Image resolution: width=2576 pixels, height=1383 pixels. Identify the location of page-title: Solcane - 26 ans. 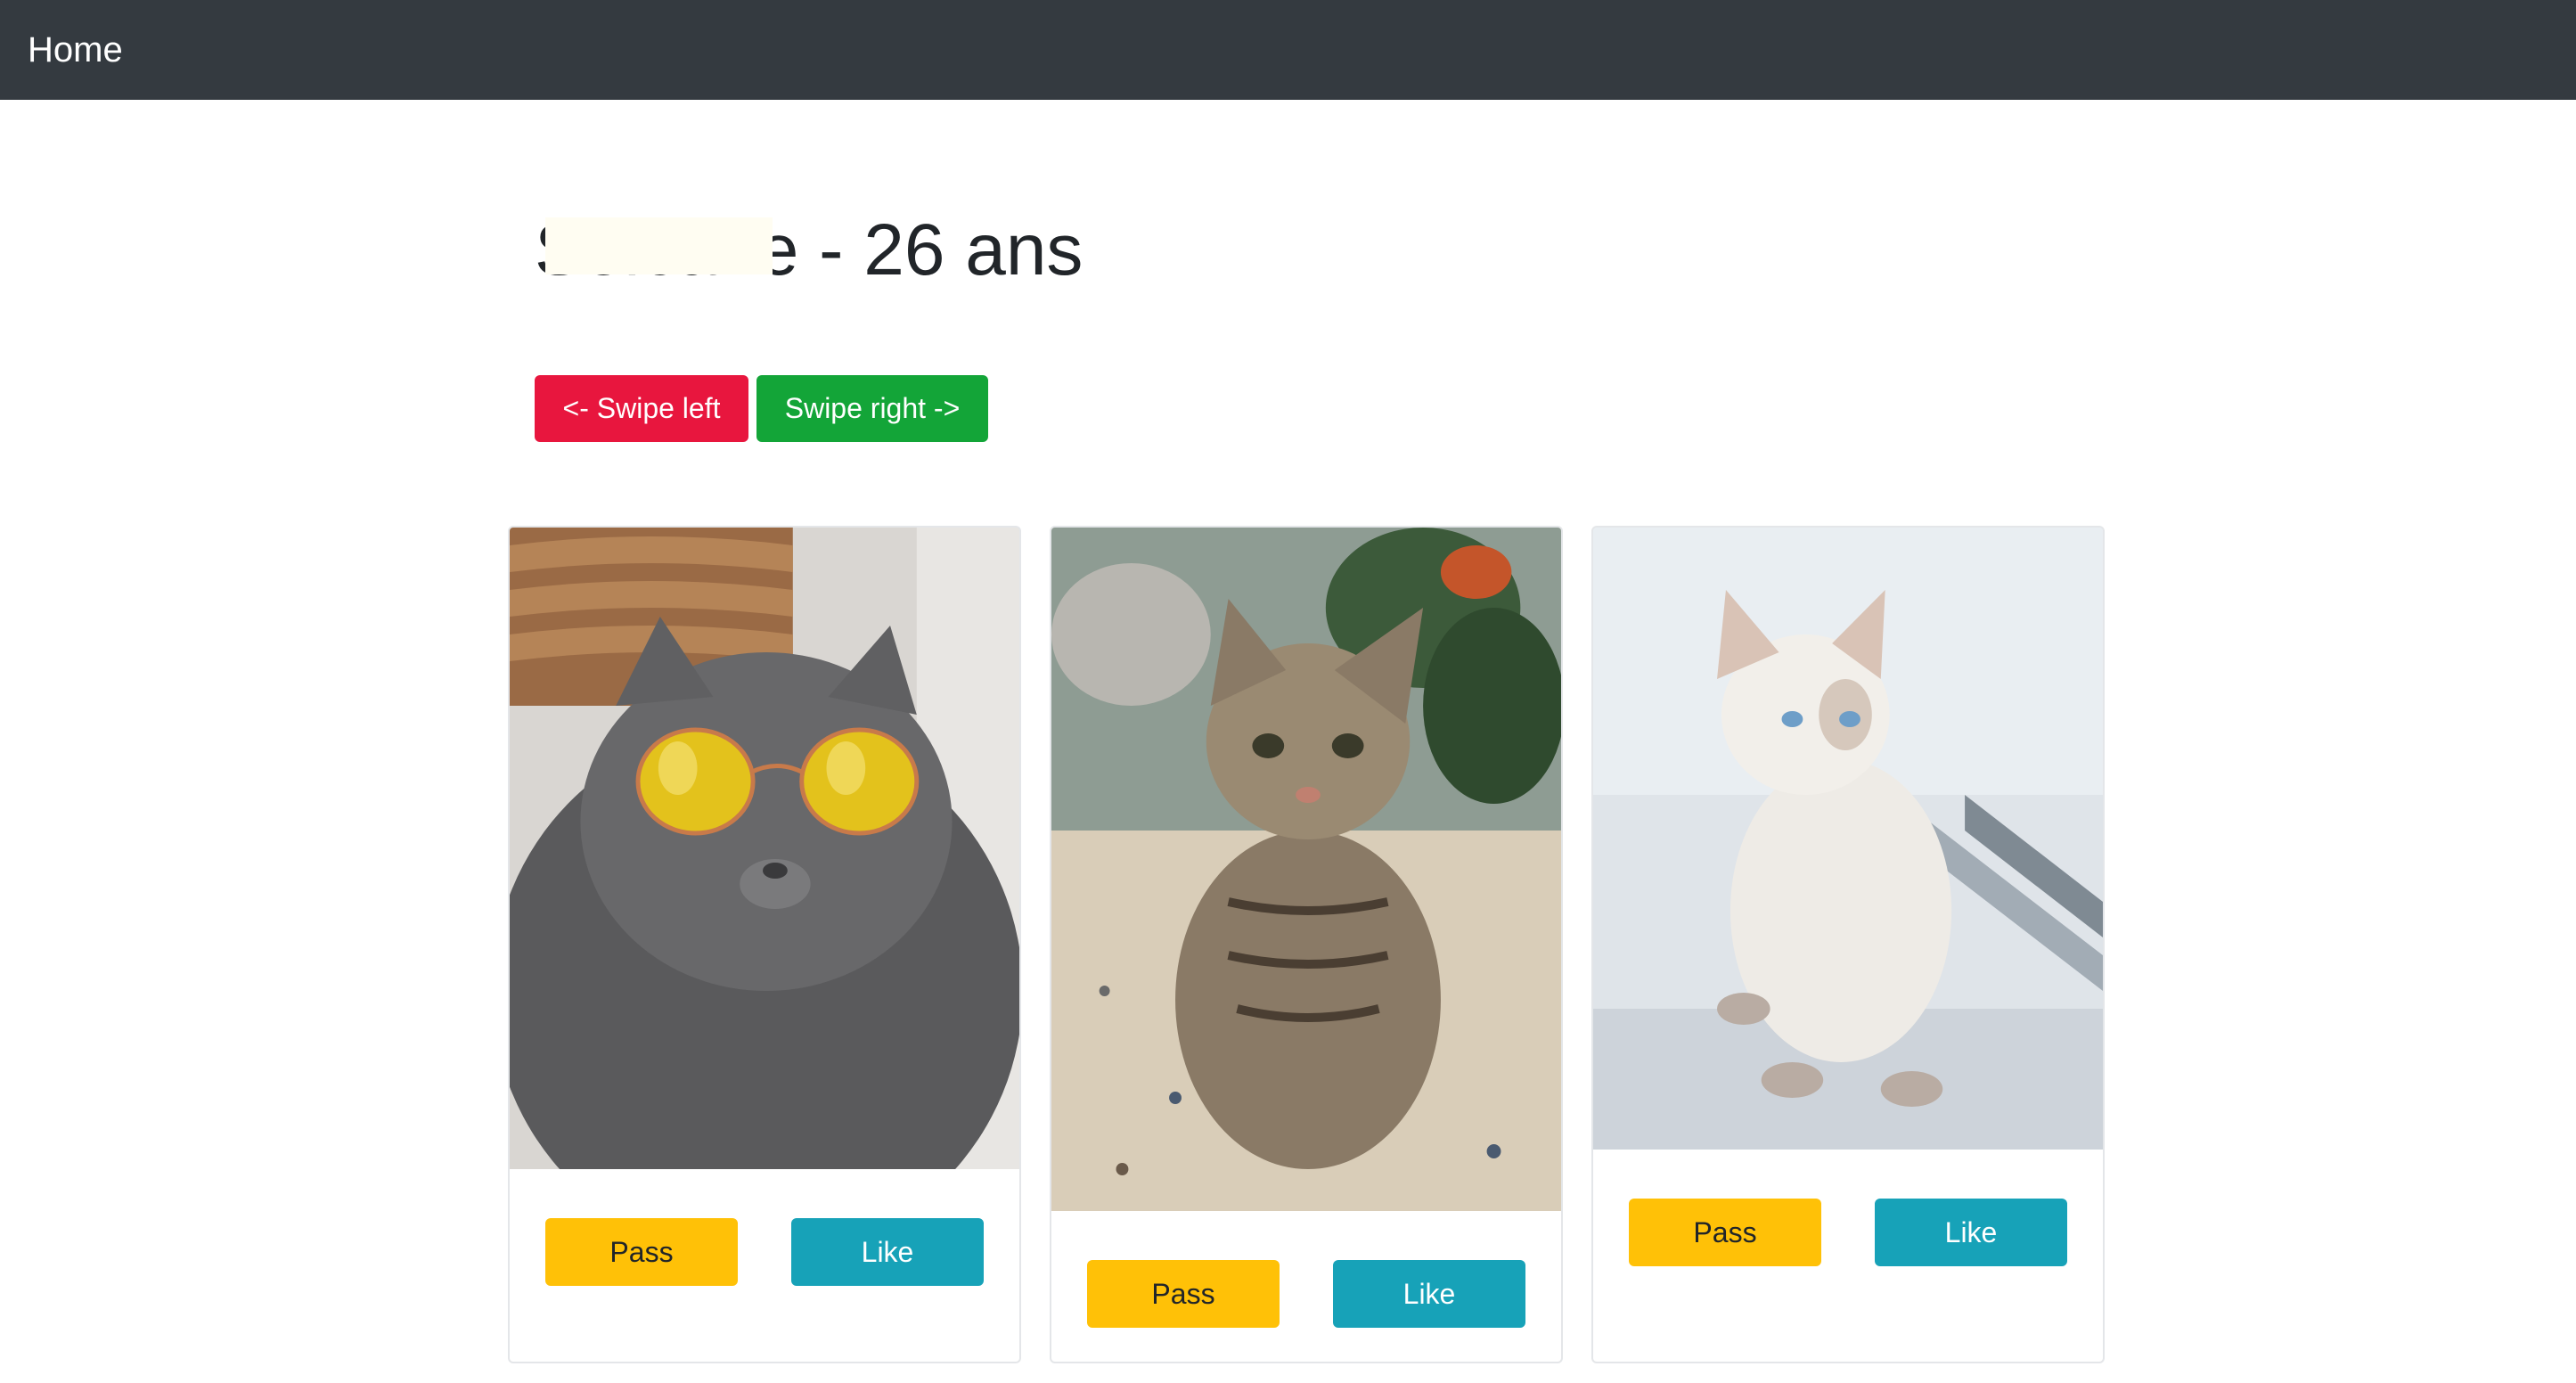
(809, 250).